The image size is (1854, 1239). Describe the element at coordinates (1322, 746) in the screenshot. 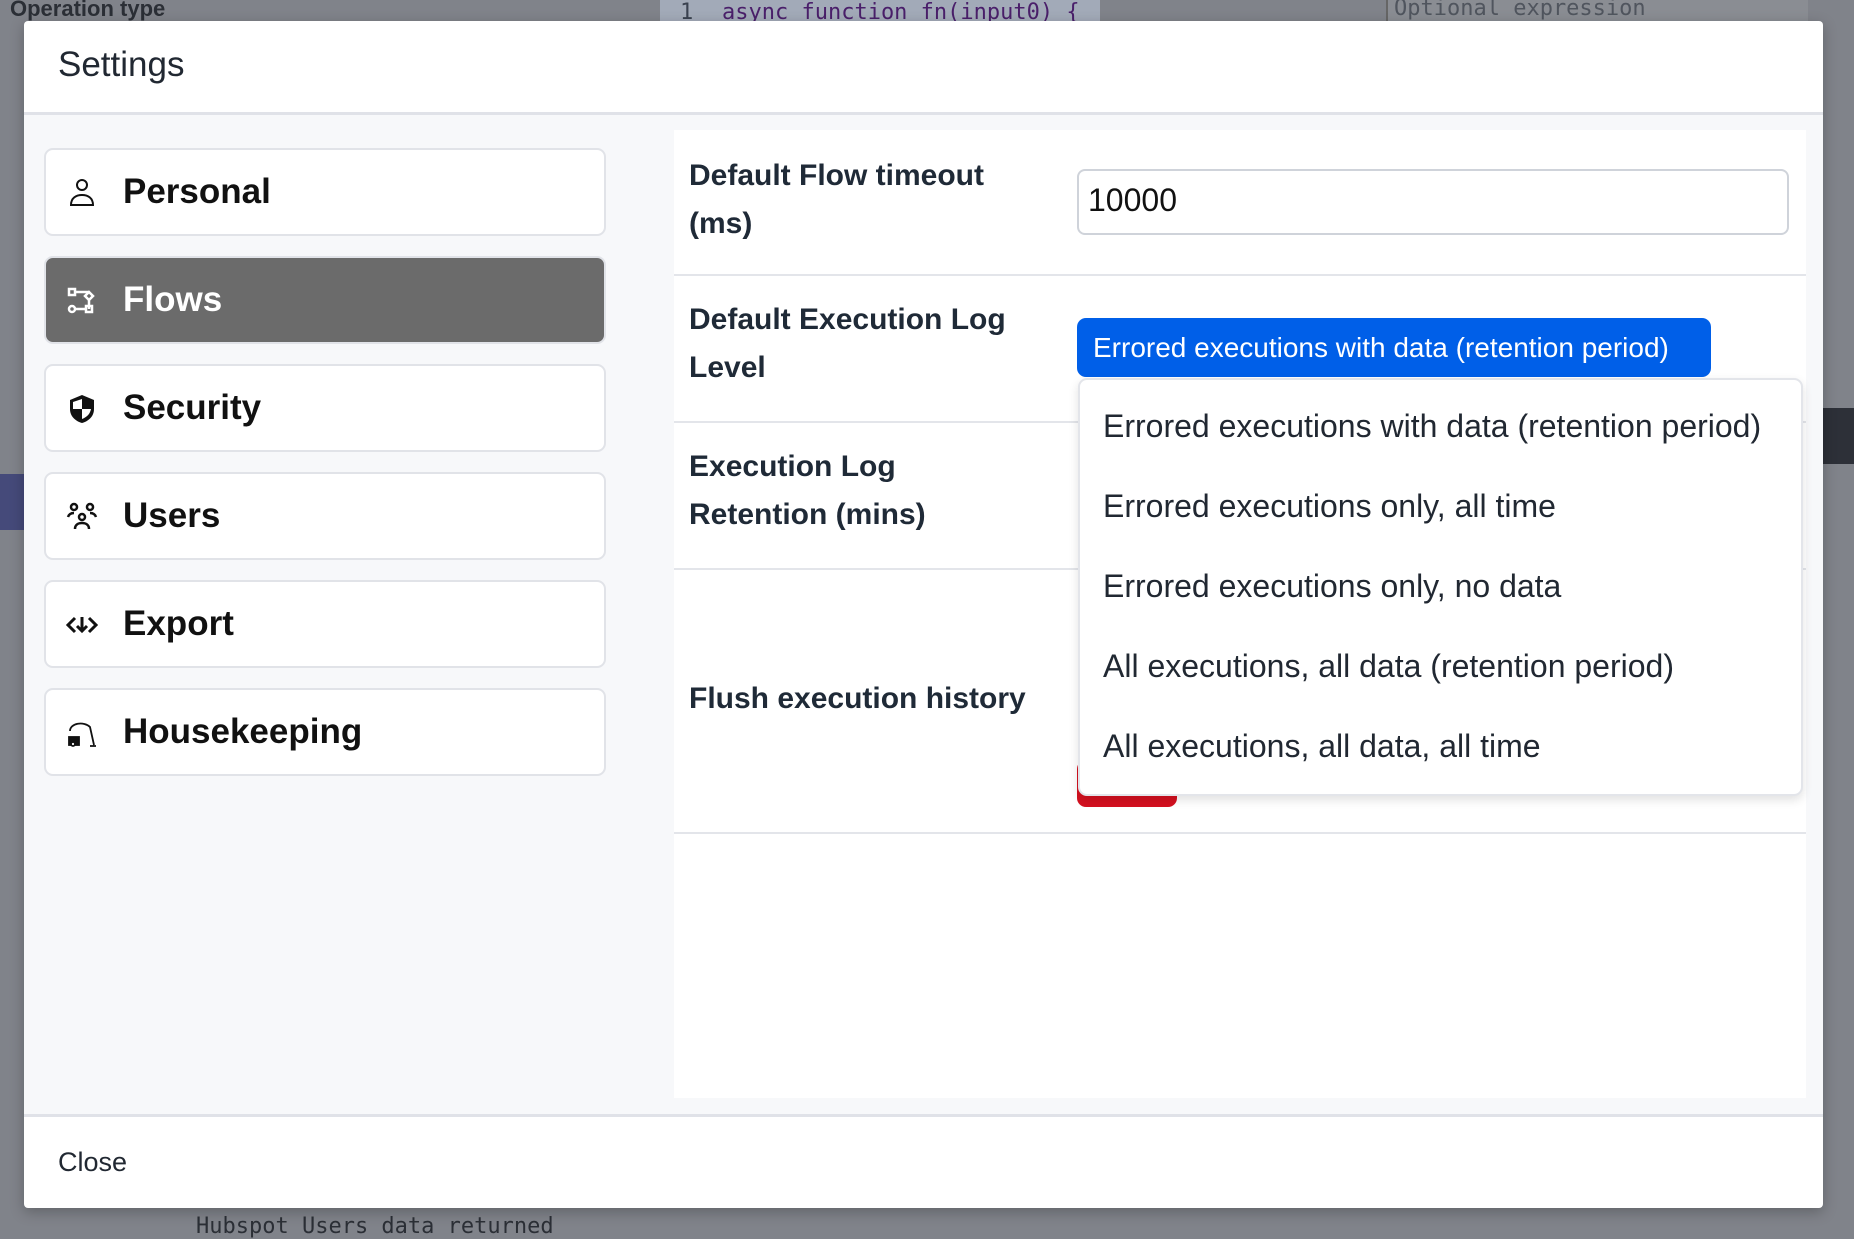

I see `log-level-option: All executions, all data, all time` at that location.